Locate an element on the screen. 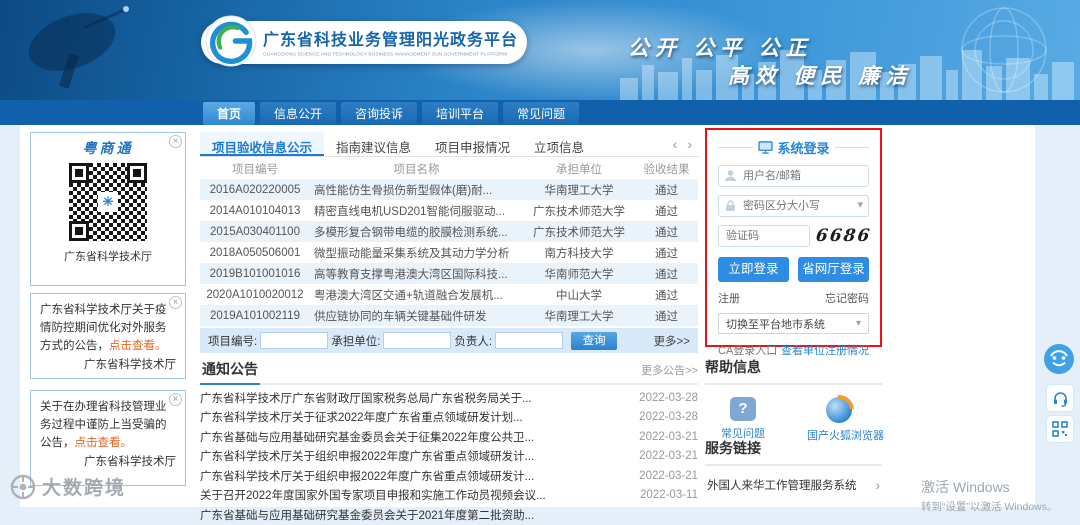 The height and width of the screenshot is (525, 1080). service-links-title: 服务链接 is located at coordinates (793, 452).